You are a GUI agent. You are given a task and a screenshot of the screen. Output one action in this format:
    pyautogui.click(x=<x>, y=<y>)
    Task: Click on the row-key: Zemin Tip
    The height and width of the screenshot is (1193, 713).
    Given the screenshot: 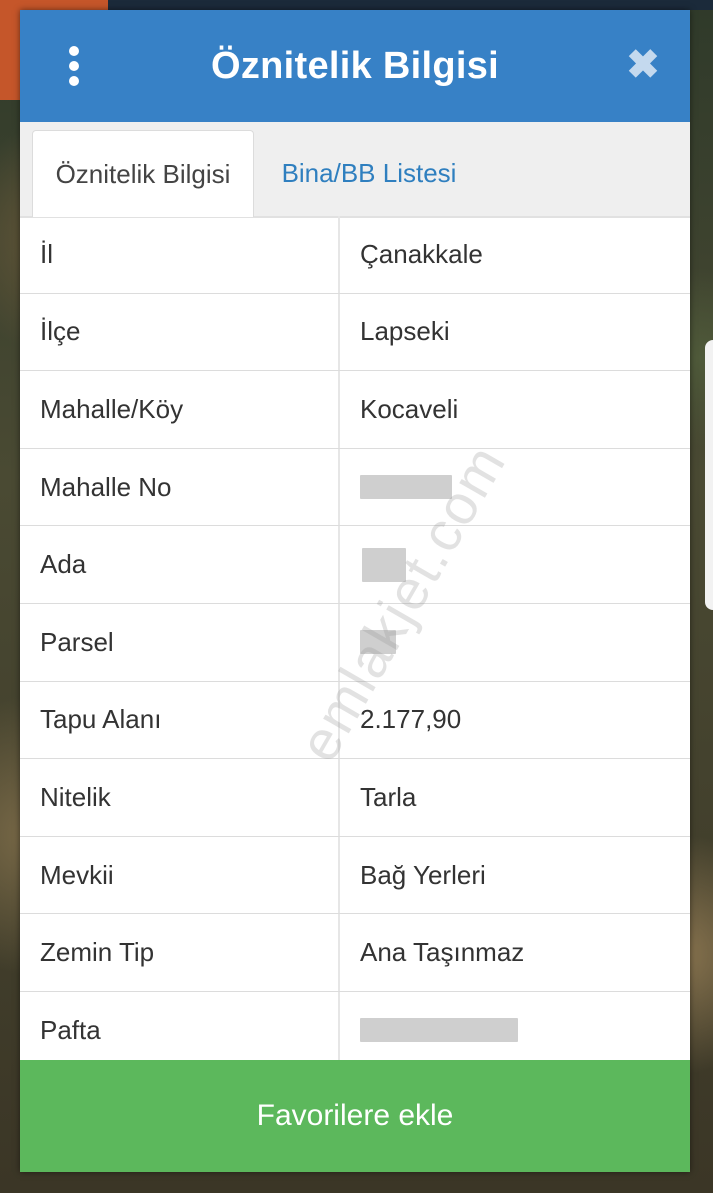 What is the action you would take?
    pyautogui.click(x=180, y=952)
    